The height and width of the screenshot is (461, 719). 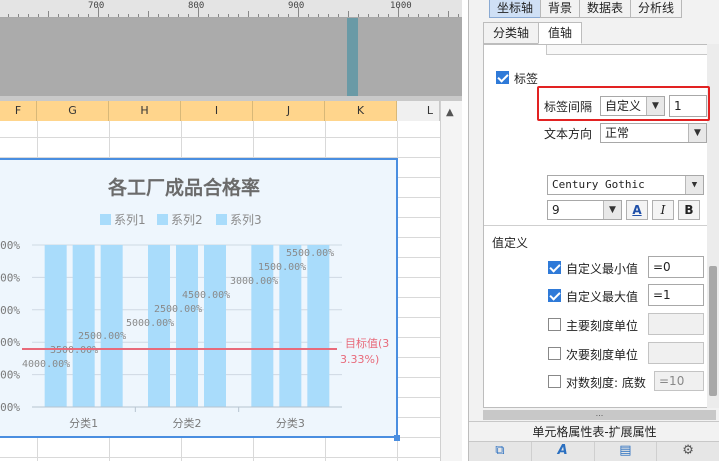 What do you see at coordinates (145, 111) in the screenshot?
I see `column-header-h: H` at bounding box center [145, 111].